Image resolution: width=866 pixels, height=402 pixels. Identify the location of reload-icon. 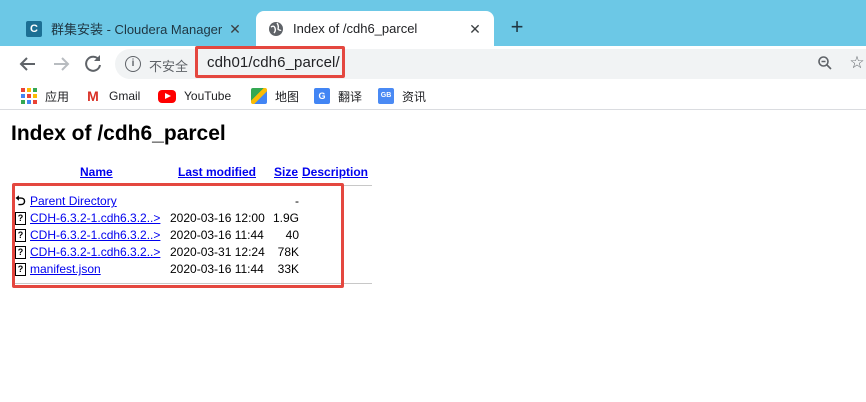
(93, 64).